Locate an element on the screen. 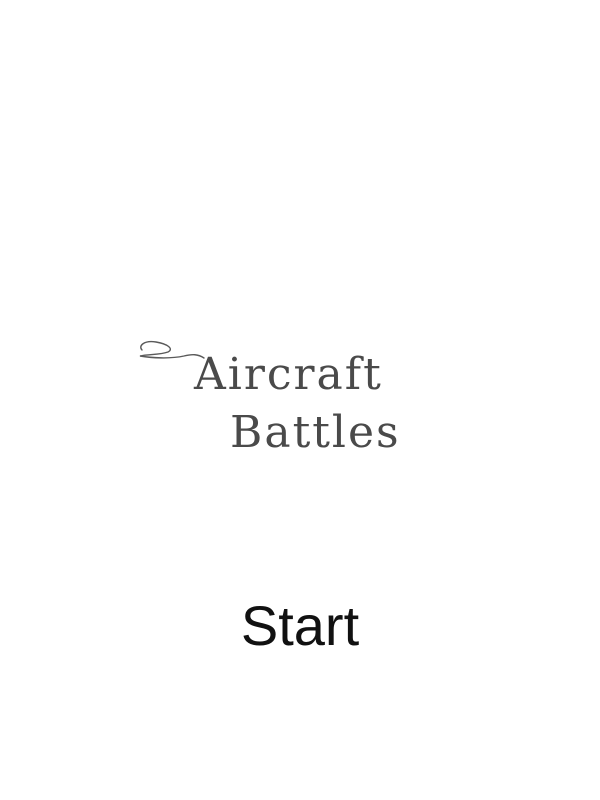 The height and width of the screenshot is (800, 600). game-logo: Aircraft Battles is located at coordinates (279, 398).